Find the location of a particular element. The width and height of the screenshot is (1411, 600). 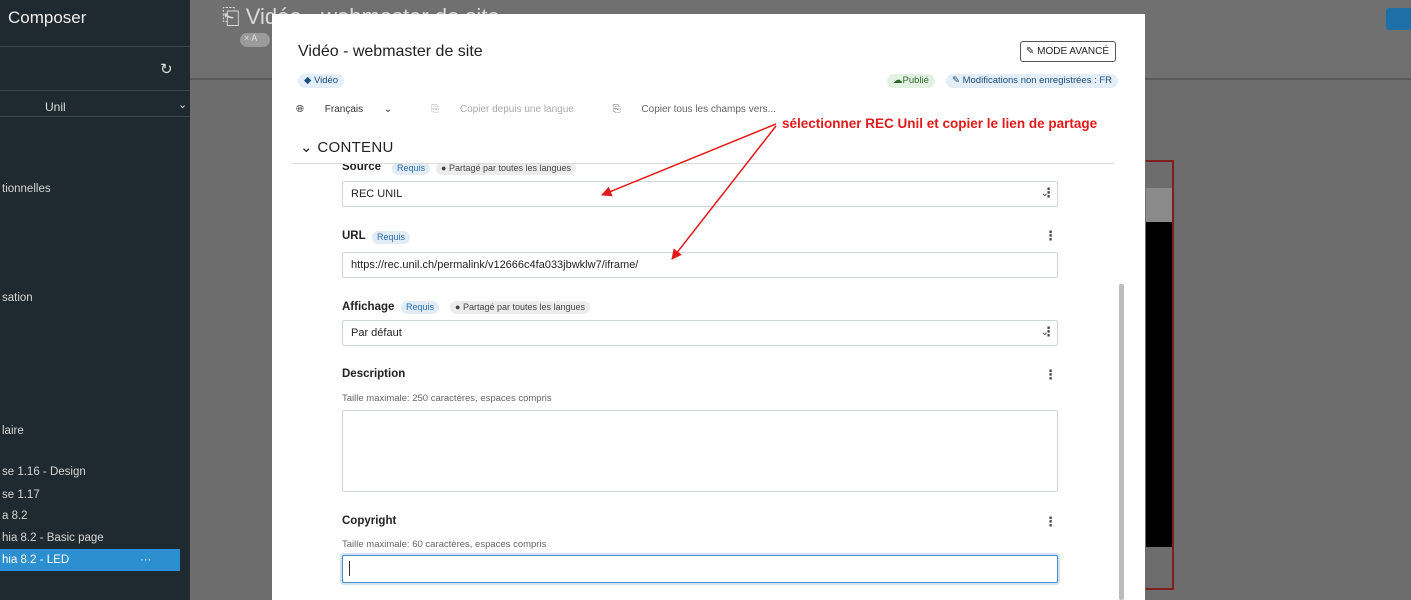

modified-badge: ✎ Modifications non enregistrées : FR is located at coordinates (1032, 81).